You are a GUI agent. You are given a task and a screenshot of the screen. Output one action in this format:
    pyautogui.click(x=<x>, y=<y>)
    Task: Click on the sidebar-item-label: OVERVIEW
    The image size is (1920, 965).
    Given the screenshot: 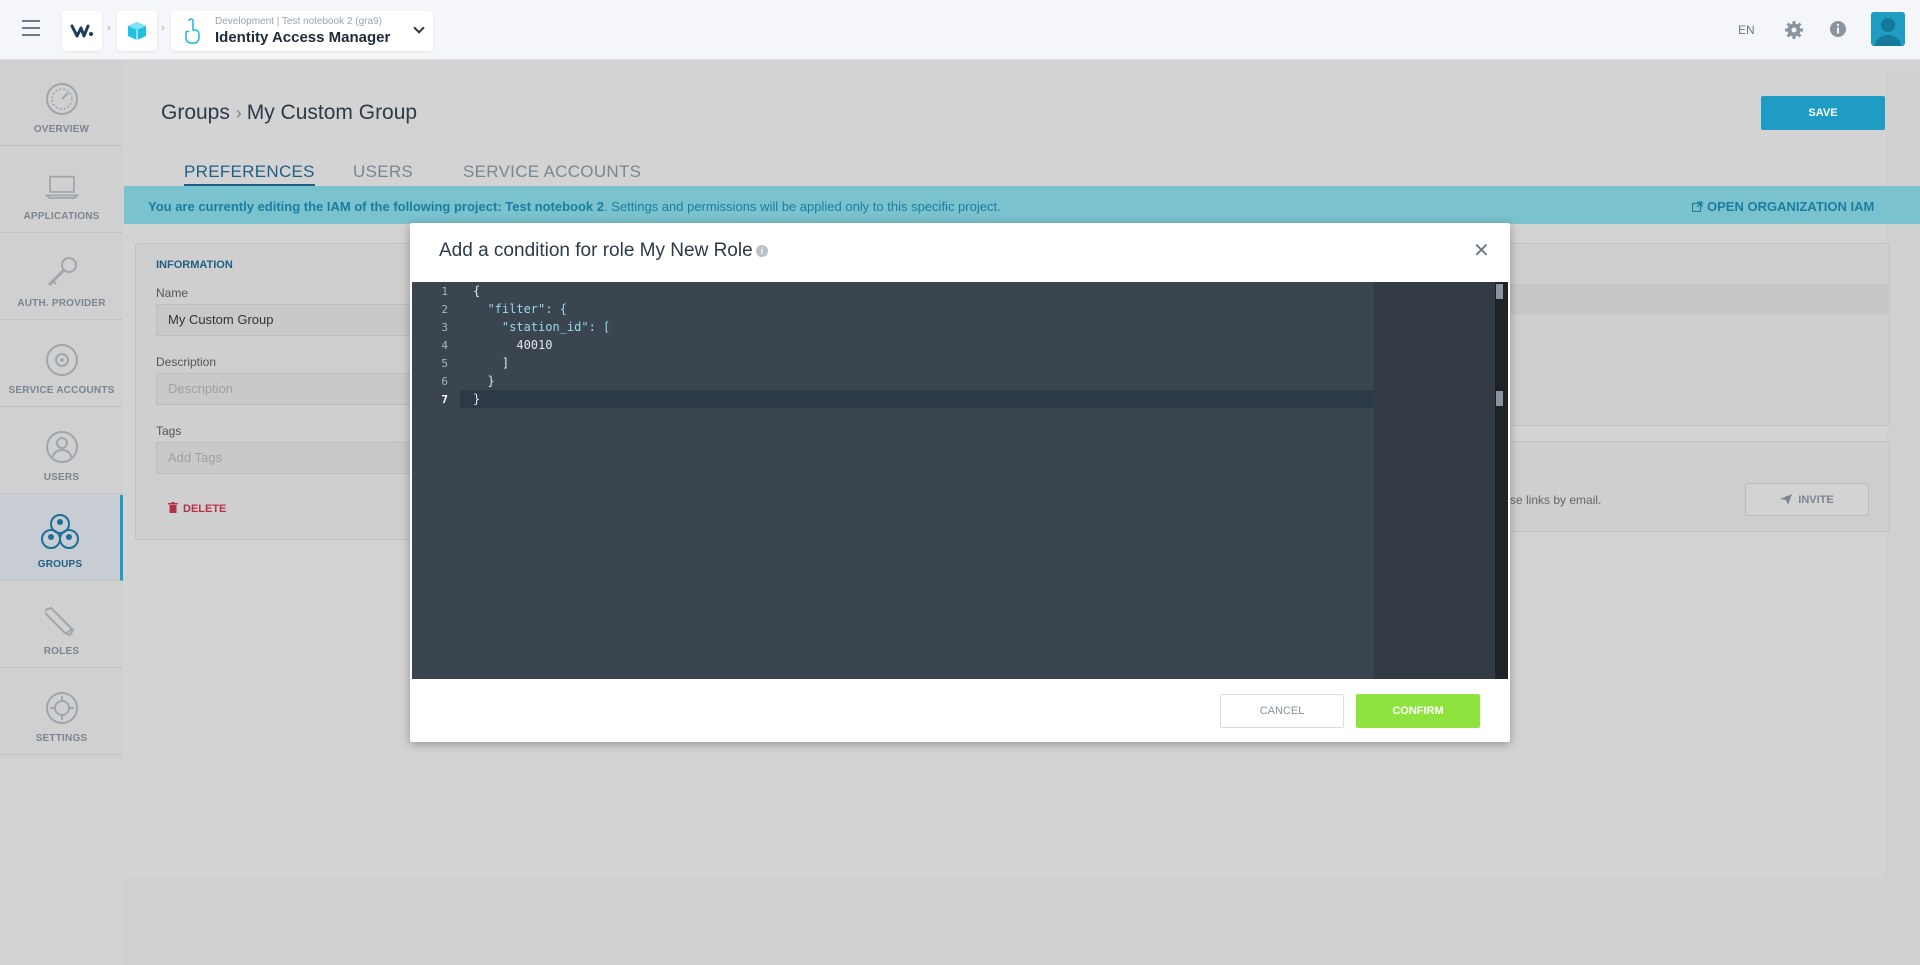 What is the action you would take?
    pyautogui.click(x=61, y=129)
    